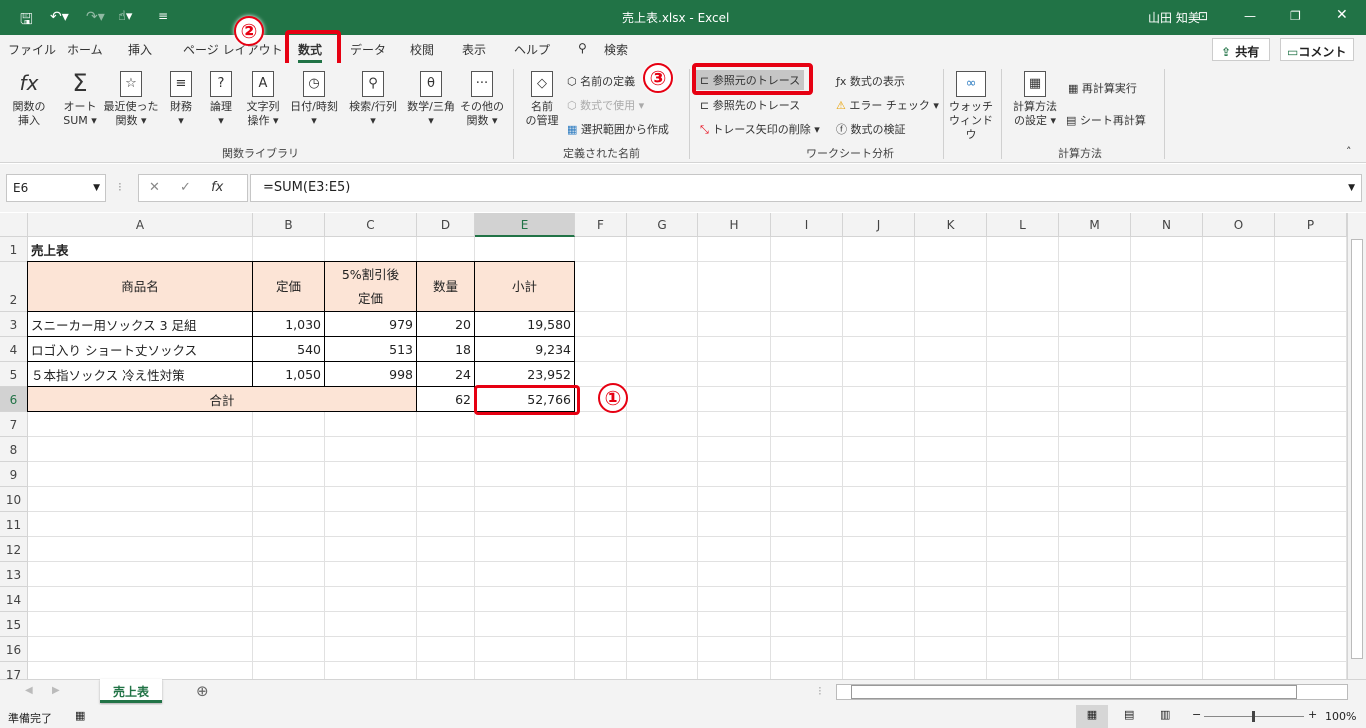 The width and height of the screenshot is (1366, 728). Describe the element at coordinates (1023, 499) in the screenshot. I see `cell-L10` at that location.